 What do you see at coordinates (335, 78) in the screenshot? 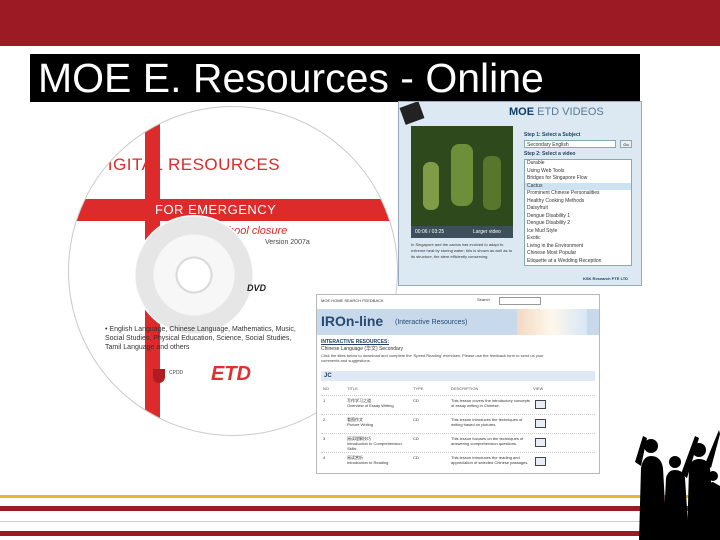
I see `slide-title: MOE E. Resources - Online` at bounding box center [335, 78].